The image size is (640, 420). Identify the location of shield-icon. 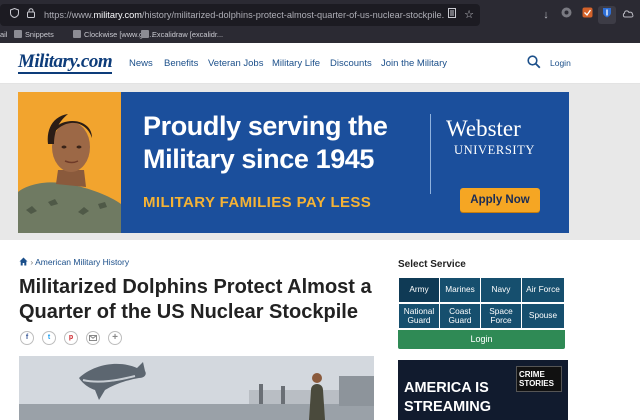
(14, 15).